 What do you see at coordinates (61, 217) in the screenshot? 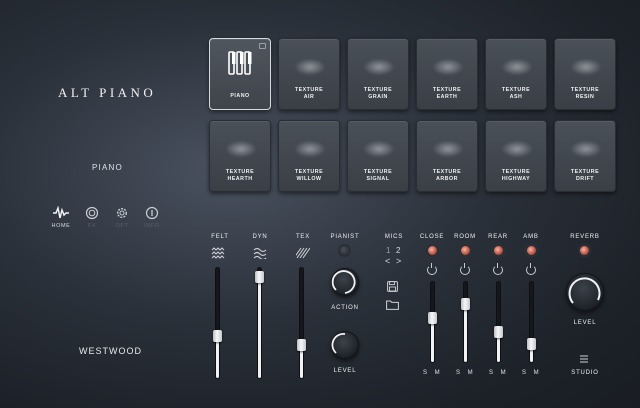
I see `nav-home: HOME` at bounding box center [61, 217].